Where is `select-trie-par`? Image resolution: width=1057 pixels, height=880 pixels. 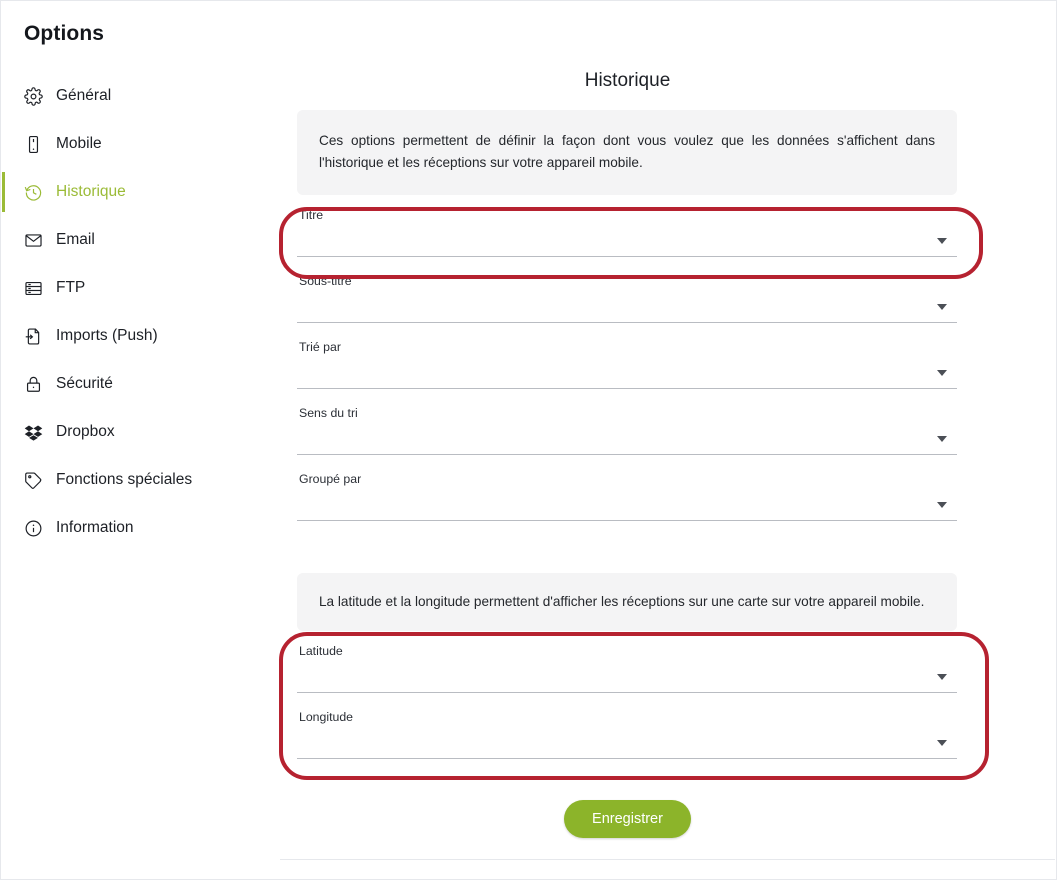
select-trie-par is located at coordinates (627, 373).